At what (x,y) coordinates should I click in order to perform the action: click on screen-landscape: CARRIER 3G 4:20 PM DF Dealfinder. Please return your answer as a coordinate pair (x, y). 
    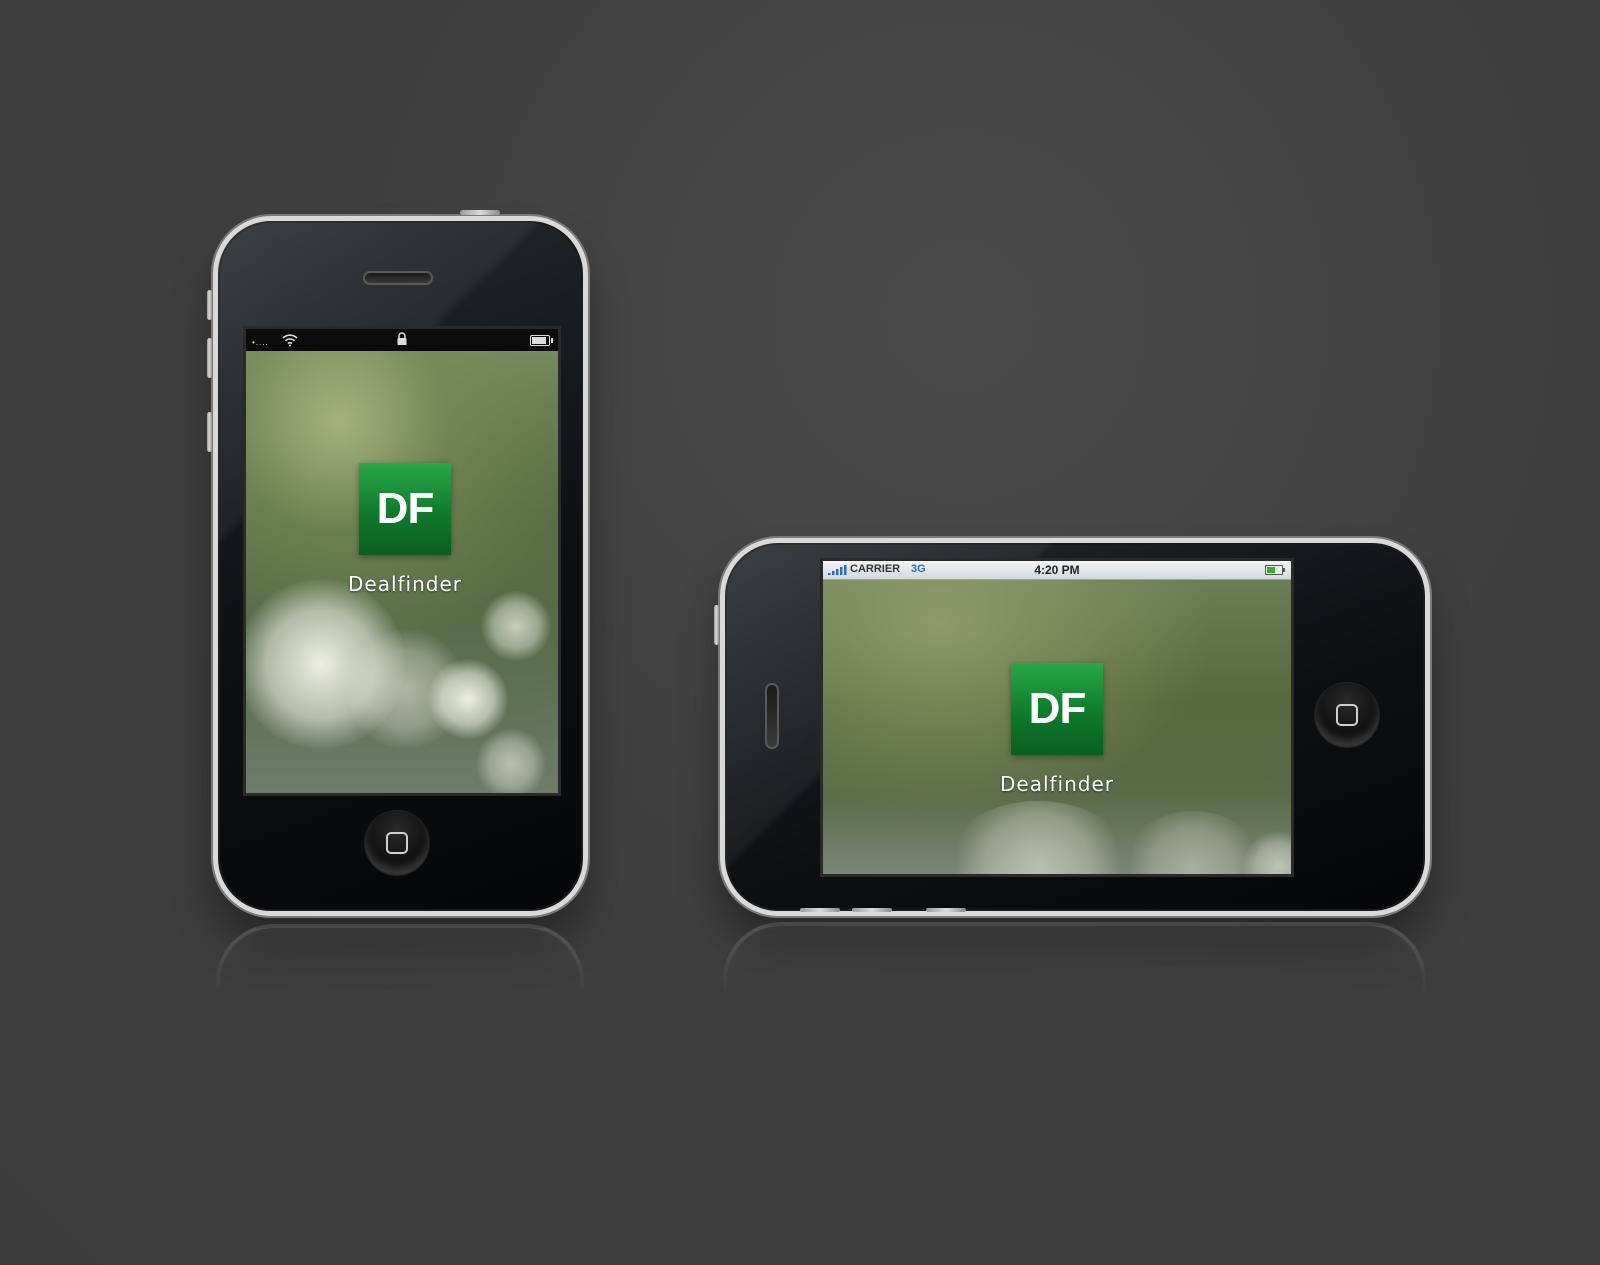
    Looking at the image, I should click on (1057, 717).